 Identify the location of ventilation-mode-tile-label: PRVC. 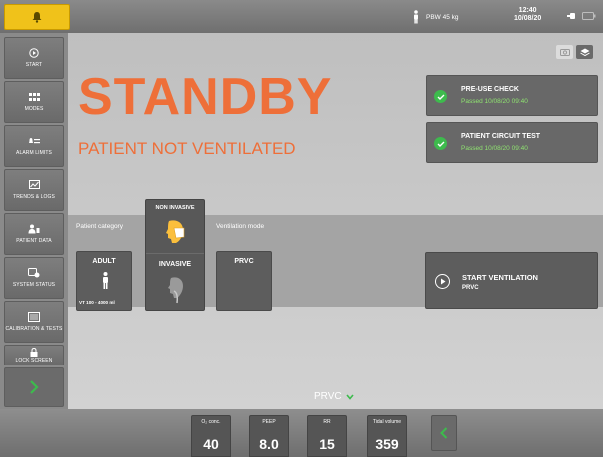
(244, 261).